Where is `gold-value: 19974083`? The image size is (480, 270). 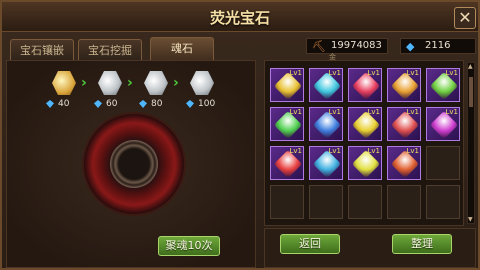
gold-value: 19974083 is located at coordinates (356, 45).